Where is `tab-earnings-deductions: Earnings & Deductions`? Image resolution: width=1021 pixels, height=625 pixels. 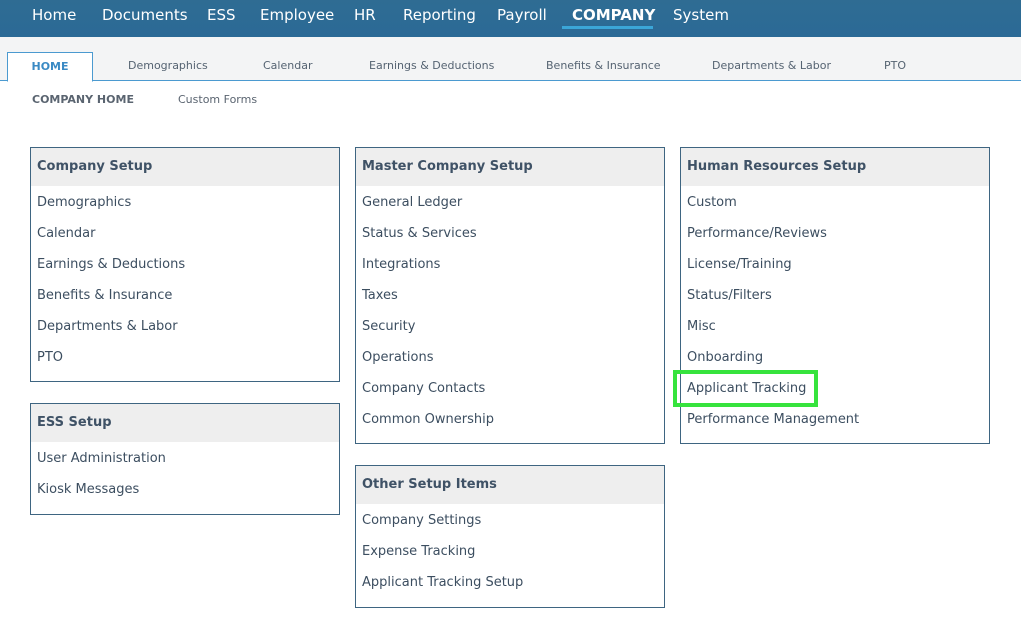 tab-earnings-deductions: Earnings & Deductions is located at coordinates (431, 65).